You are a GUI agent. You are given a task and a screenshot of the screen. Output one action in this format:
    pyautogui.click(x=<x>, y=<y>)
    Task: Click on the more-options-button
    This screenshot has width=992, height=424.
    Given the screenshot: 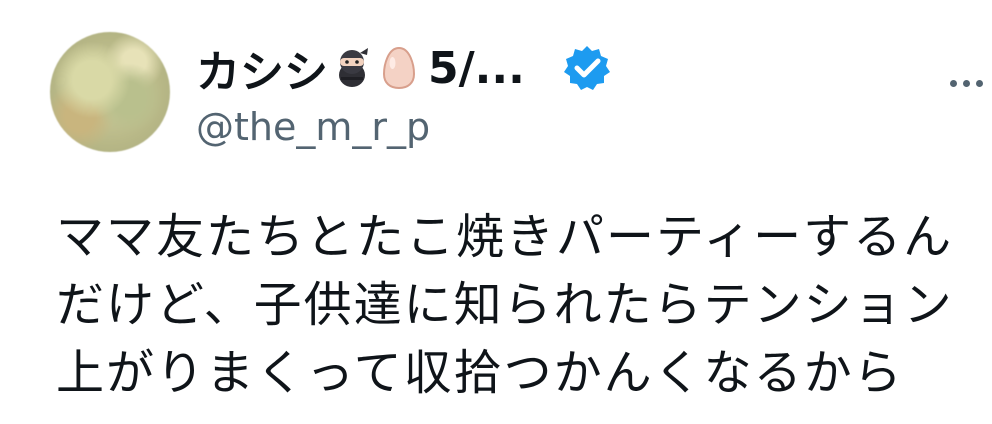 What is the action you would take?
    pyautogui.click(x=966, y=83)
    